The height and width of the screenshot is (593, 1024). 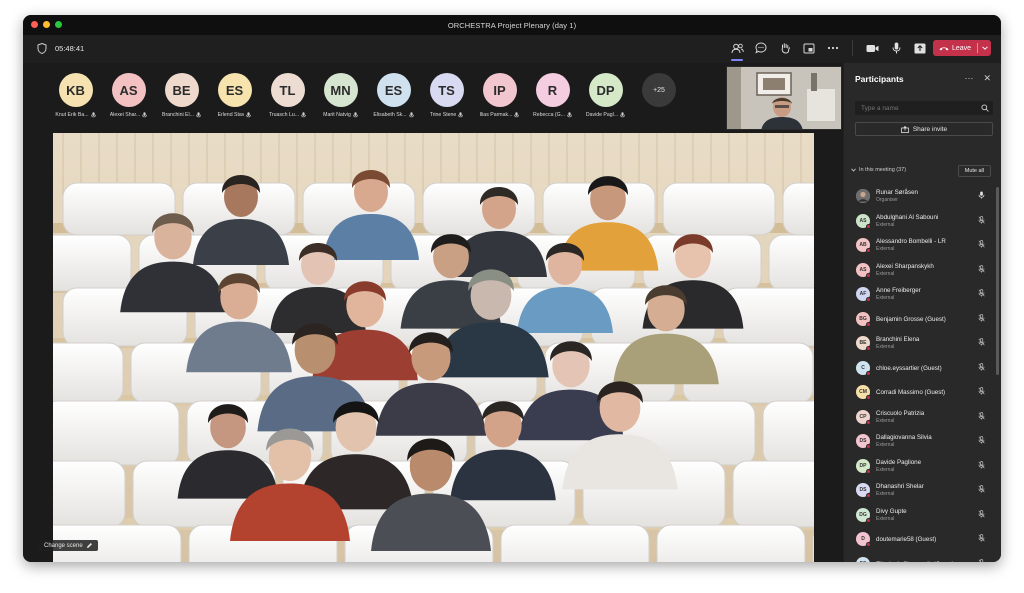 What do you see at coordinates (919, 195) in the screenshot?
I see `participant-row: Runar Søråsen Organiser` at bounding box center [919, 195].